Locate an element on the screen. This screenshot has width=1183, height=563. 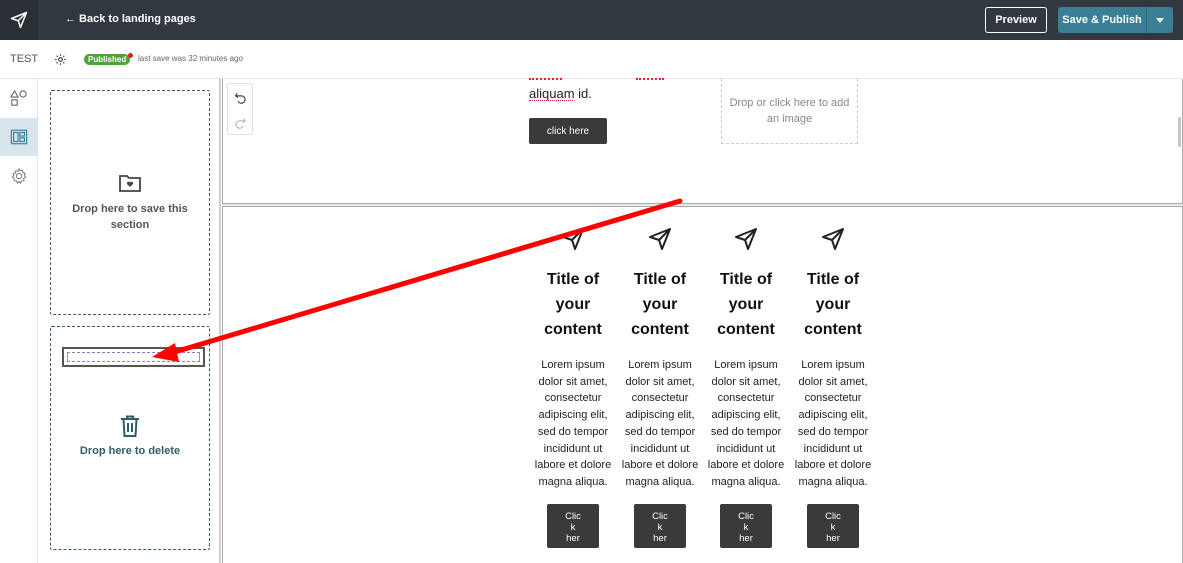
status-badge: Published is located at coordinates (107, 59).